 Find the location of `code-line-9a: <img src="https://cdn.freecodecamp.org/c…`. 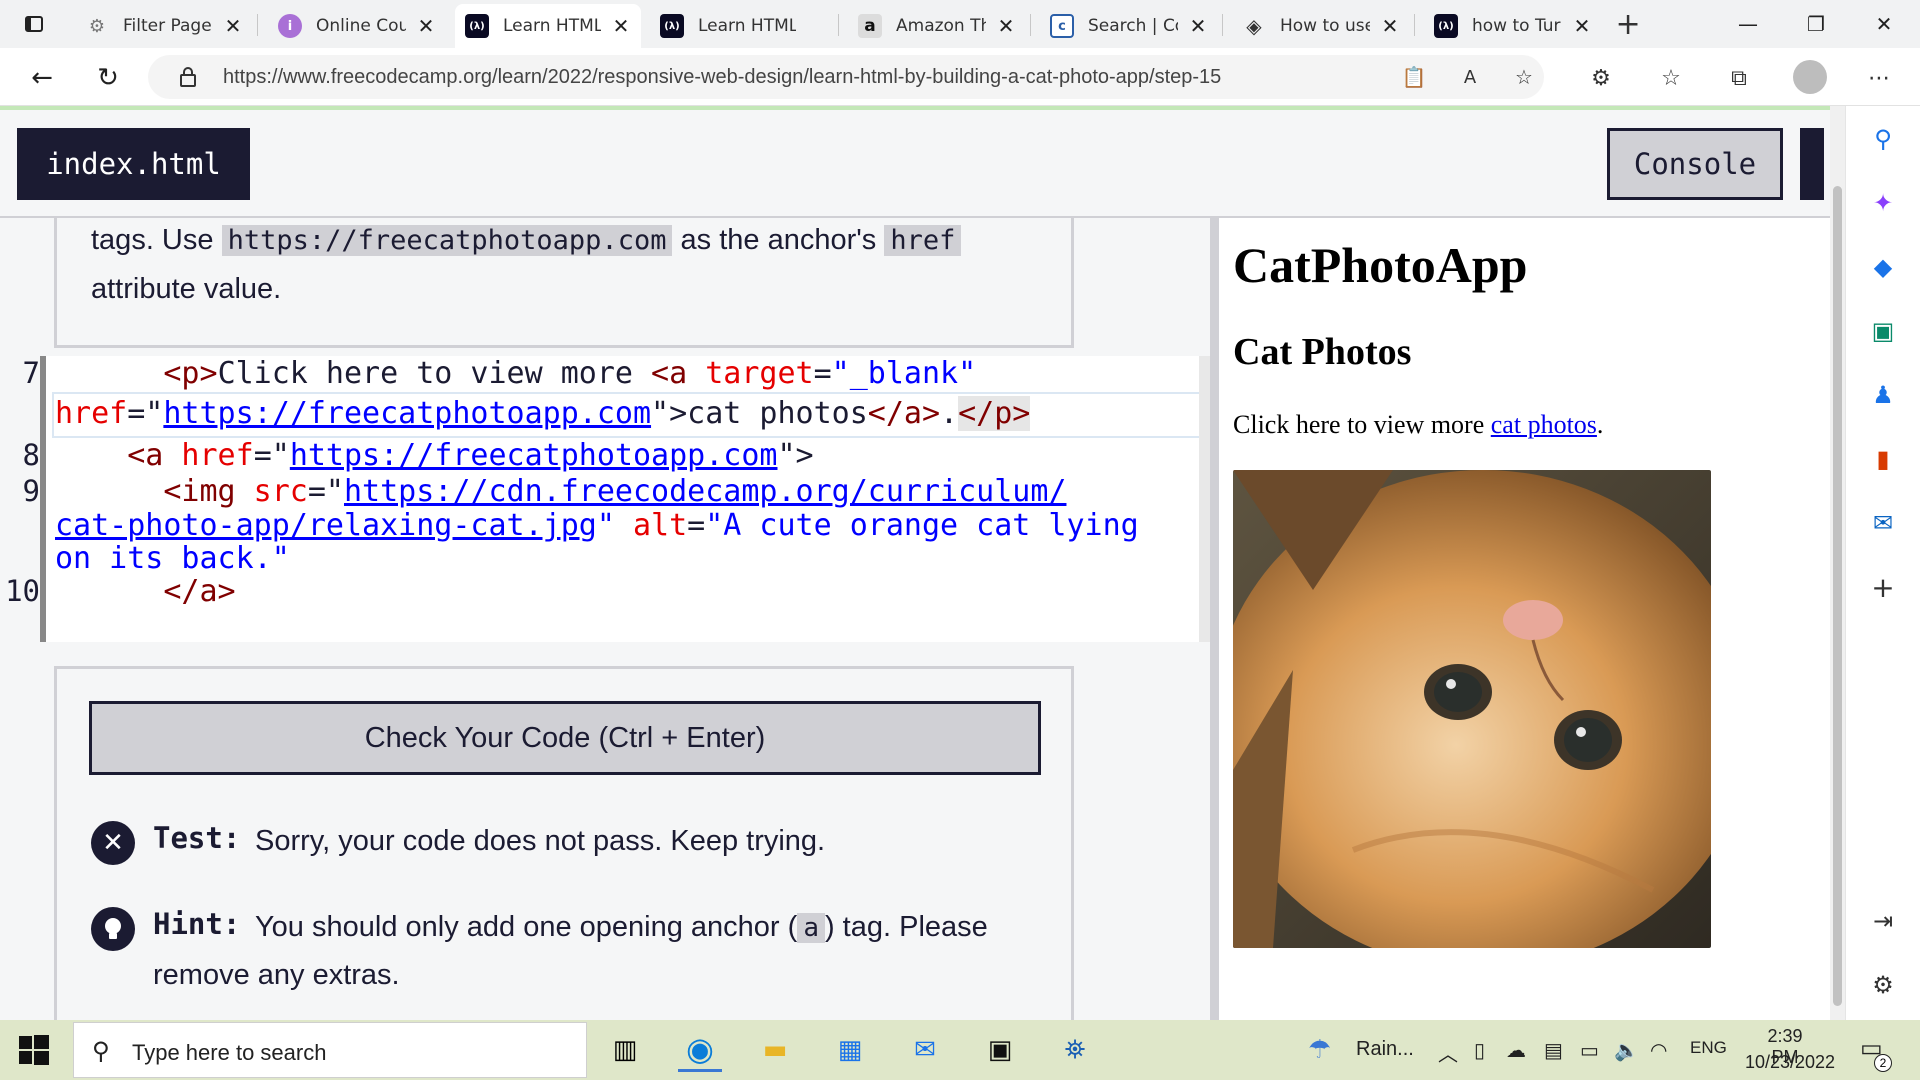

code-line-9a: <img src="https://cdn.freecodecamp.org/c… is located at coordinates (560, 491).